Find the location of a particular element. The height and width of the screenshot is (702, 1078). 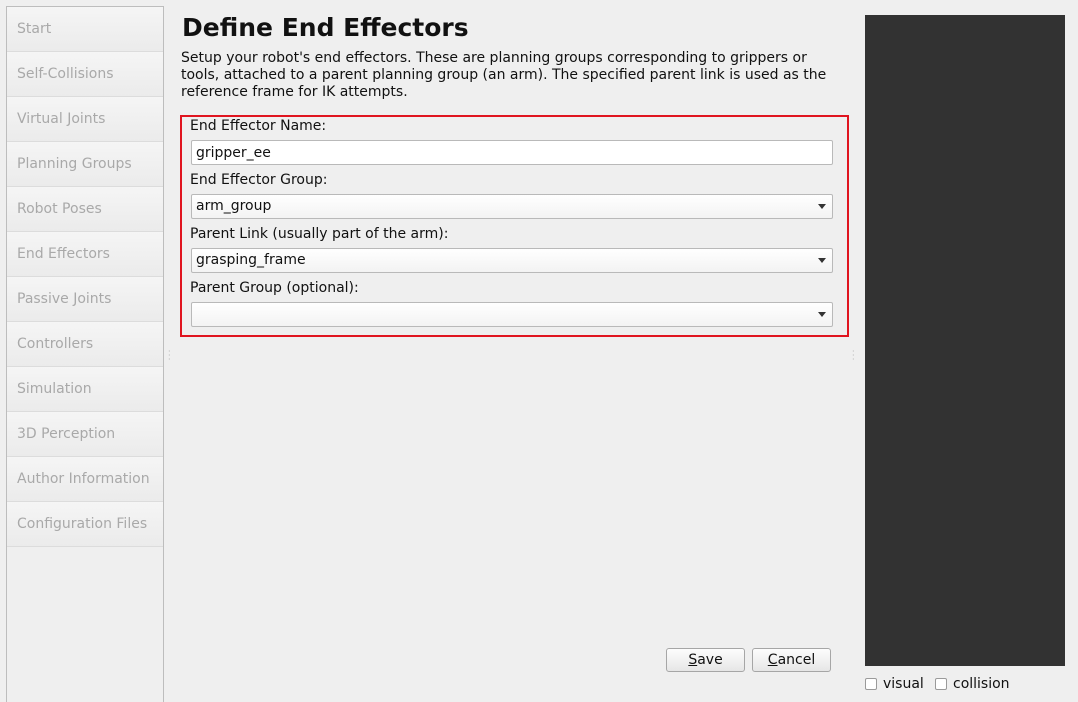

visual-checkbox-row: visual is located at coordinates (894, 684).